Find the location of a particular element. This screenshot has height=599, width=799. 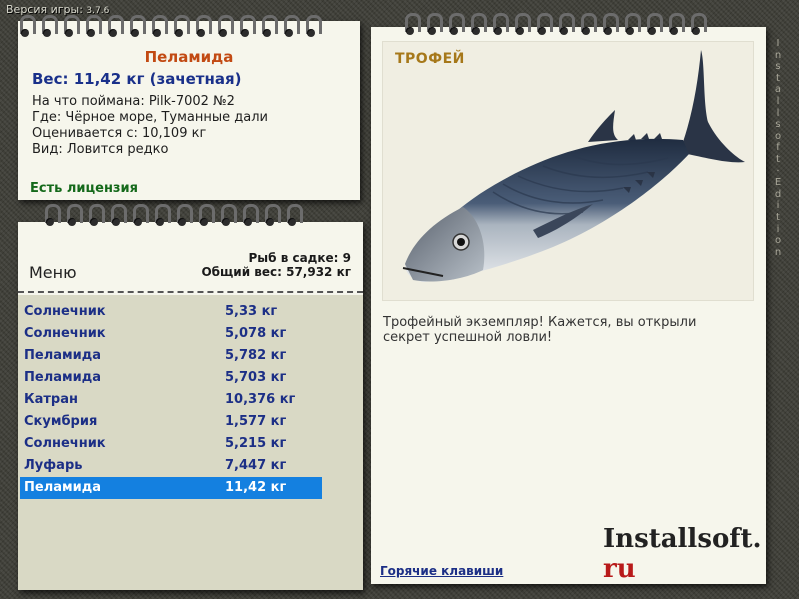

fish-weight: Вес: 11,42 кг (зачетная) is located at coordinates (137, 79).